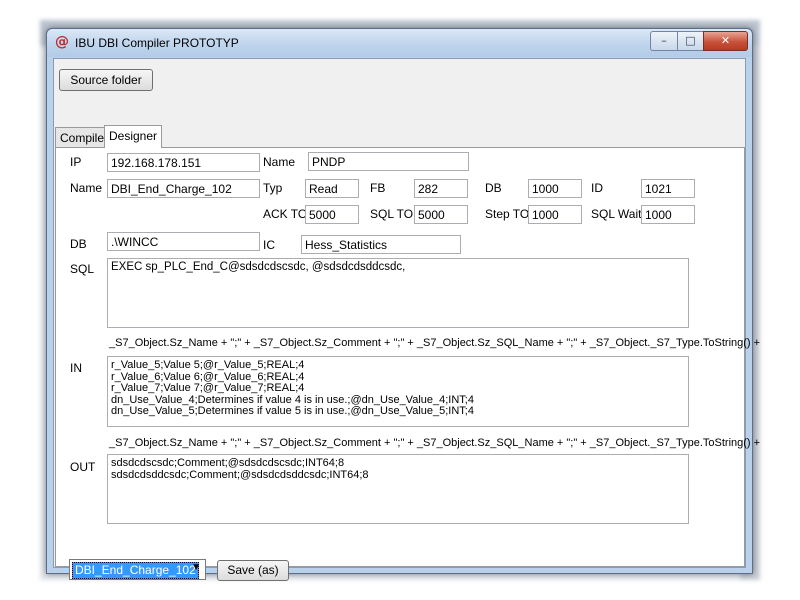 The height and width of the screenshot is (600, 800). What do you see at coordinates (668, 214) in the screenshot?
I see `sql-wait-field: 1000` at bounding box center [668, 214].